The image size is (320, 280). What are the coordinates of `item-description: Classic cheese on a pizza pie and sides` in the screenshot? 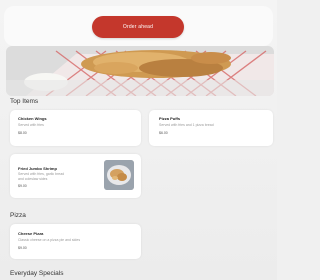 It's located at (49, 240).